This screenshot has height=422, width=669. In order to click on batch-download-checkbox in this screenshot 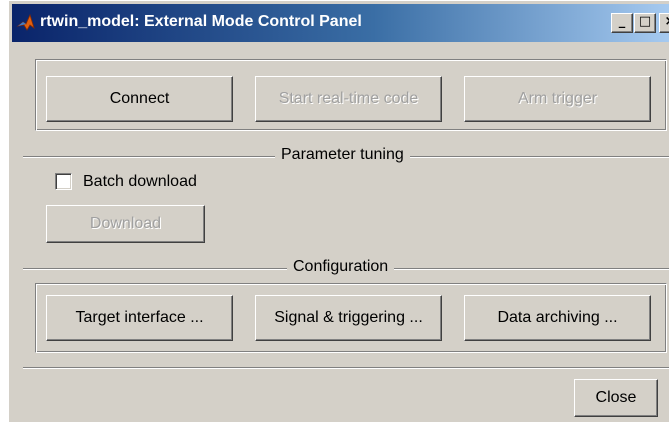, I will do `click(63, 181)`.